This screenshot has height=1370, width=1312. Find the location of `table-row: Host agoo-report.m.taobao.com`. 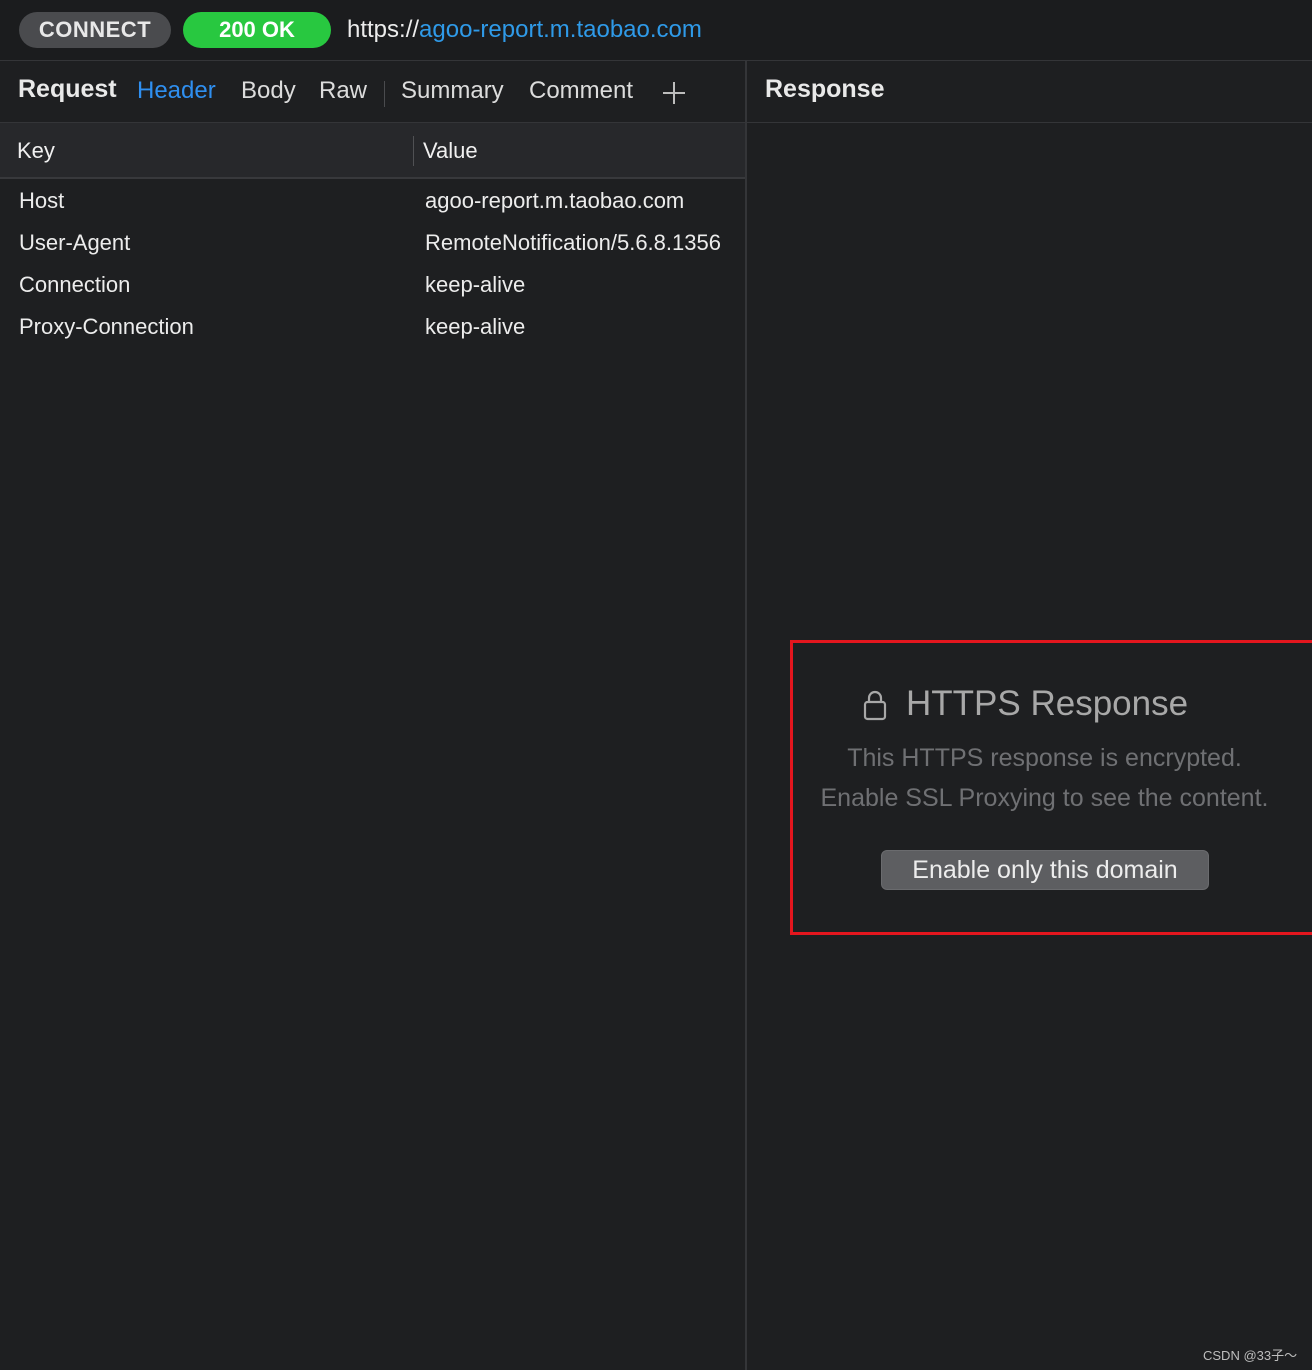

table-row: Host agoo-report.m.taobao.com is located at coordinates (372, 200).